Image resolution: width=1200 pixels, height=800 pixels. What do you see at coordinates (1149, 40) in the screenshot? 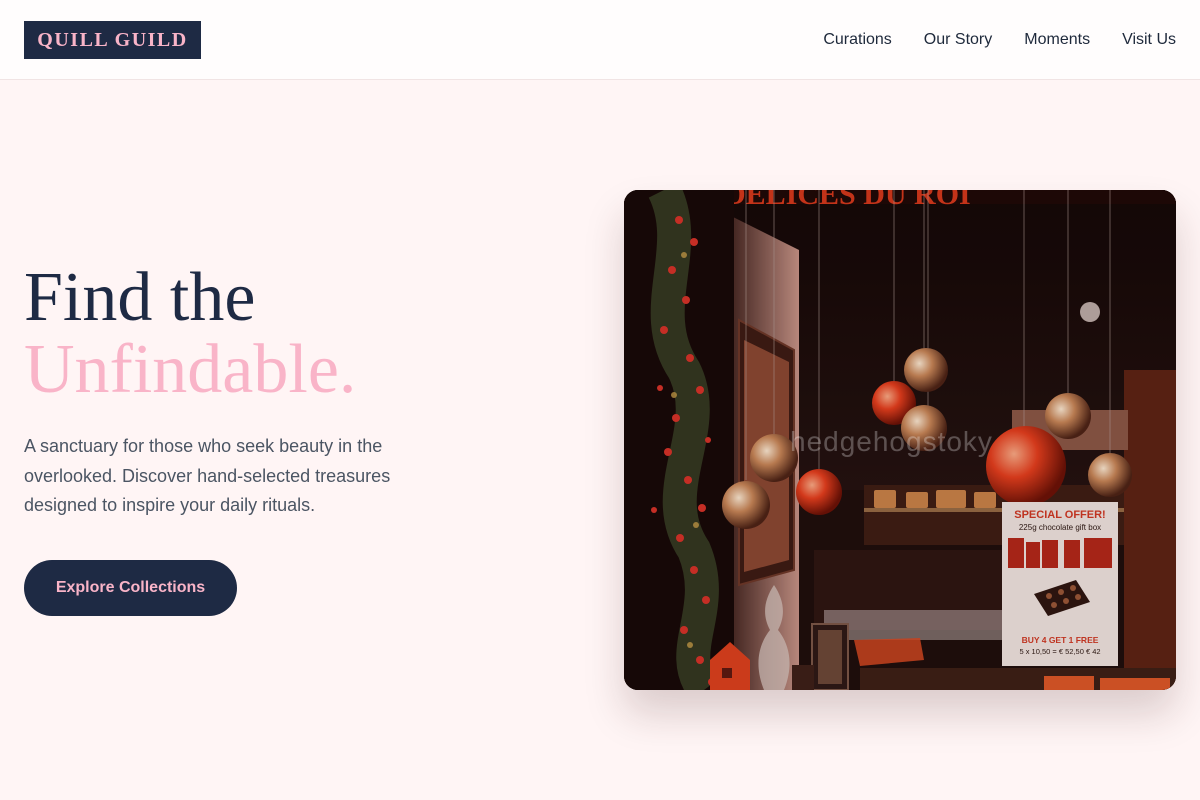
I see `nav-link-visit-us: Visit Us` at bounding box center [1149, 40].